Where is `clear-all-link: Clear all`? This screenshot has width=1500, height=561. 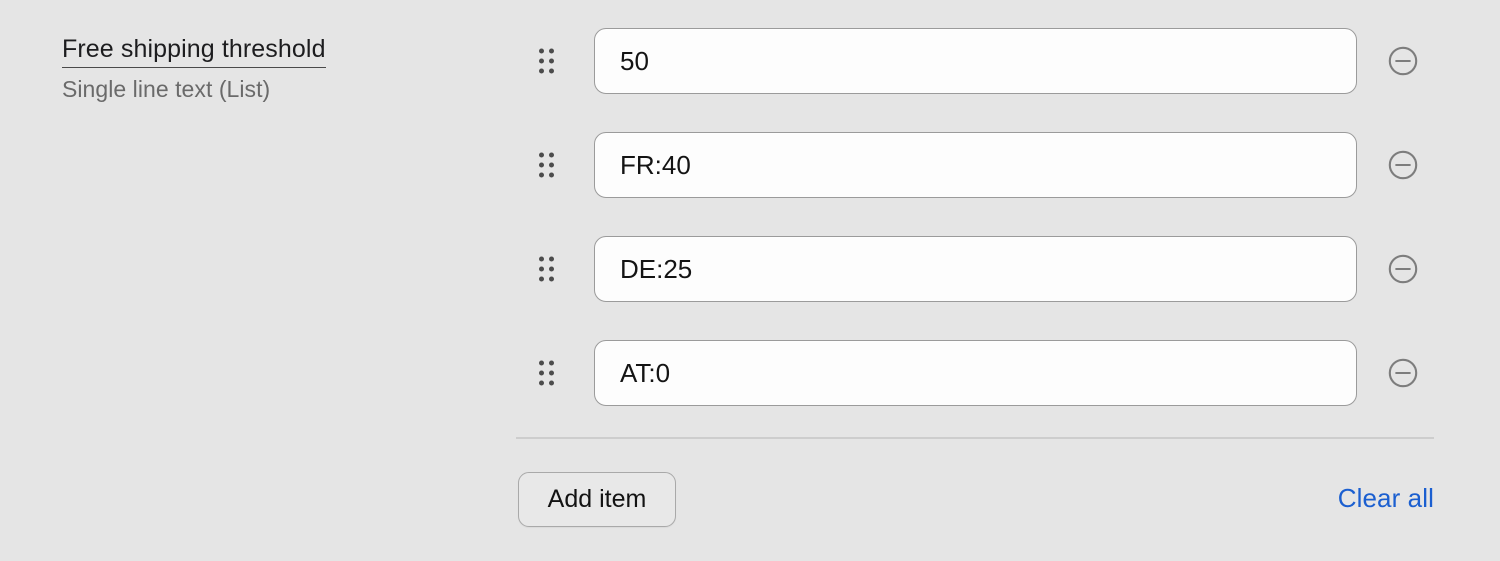
clear-all-link: Clear all is located at coordinates (1386, 498).